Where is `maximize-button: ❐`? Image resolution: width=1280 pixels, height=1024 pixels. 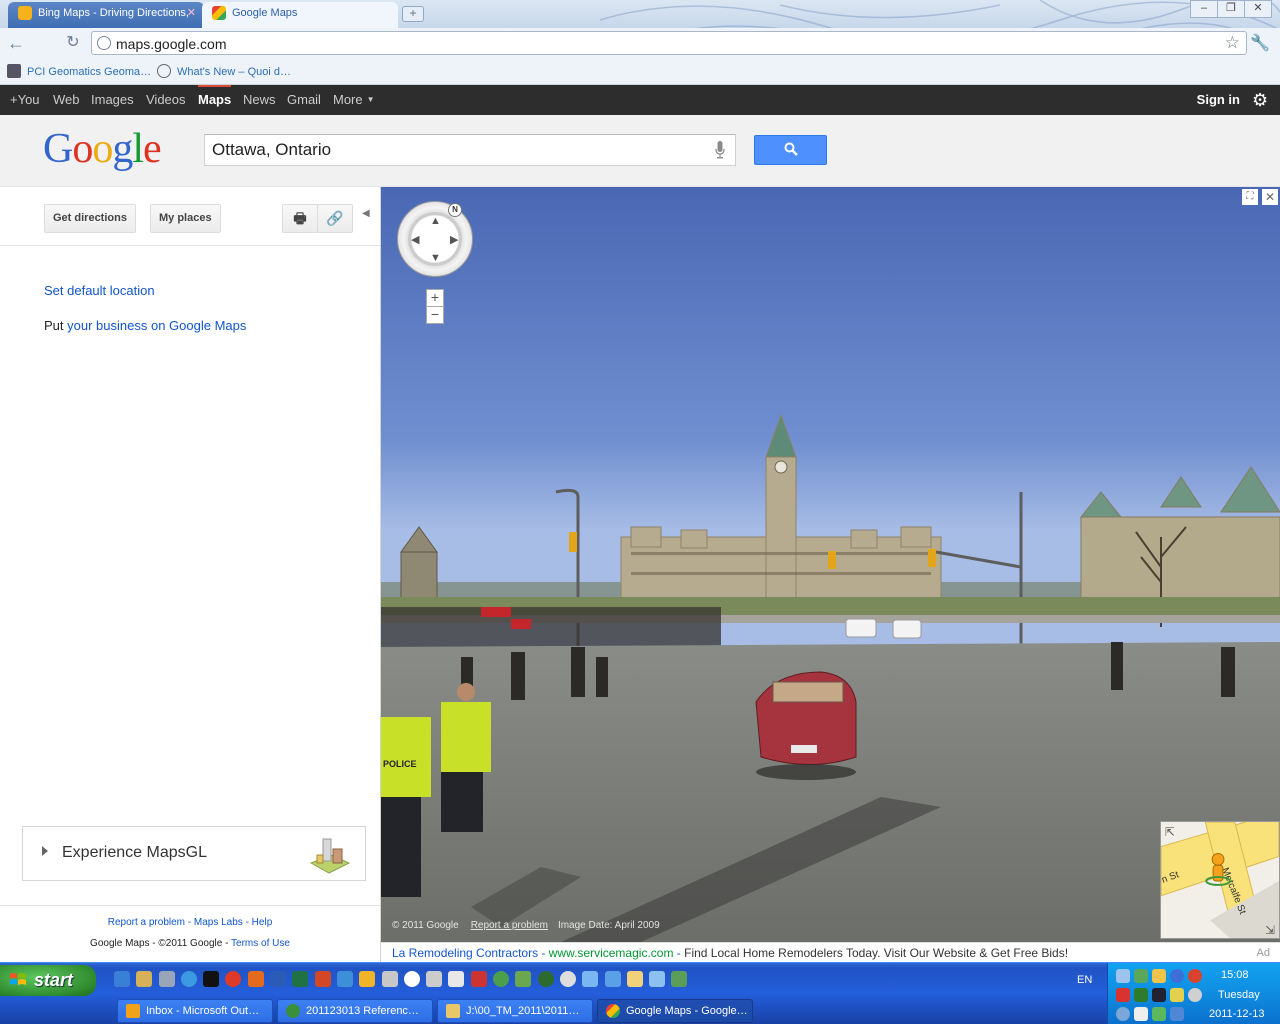 maximize-button: ❐ is located at coordinates (1231, 9).